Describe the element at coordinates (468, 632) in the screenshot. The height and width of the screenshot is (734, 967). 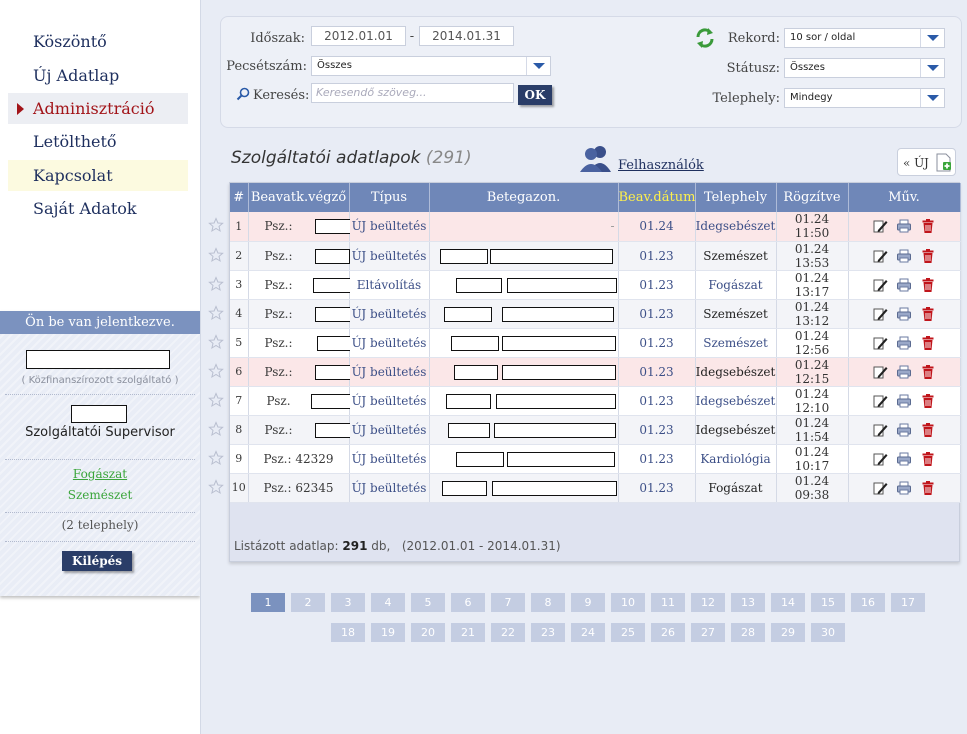
I see `page-link-21: 21` at that location.